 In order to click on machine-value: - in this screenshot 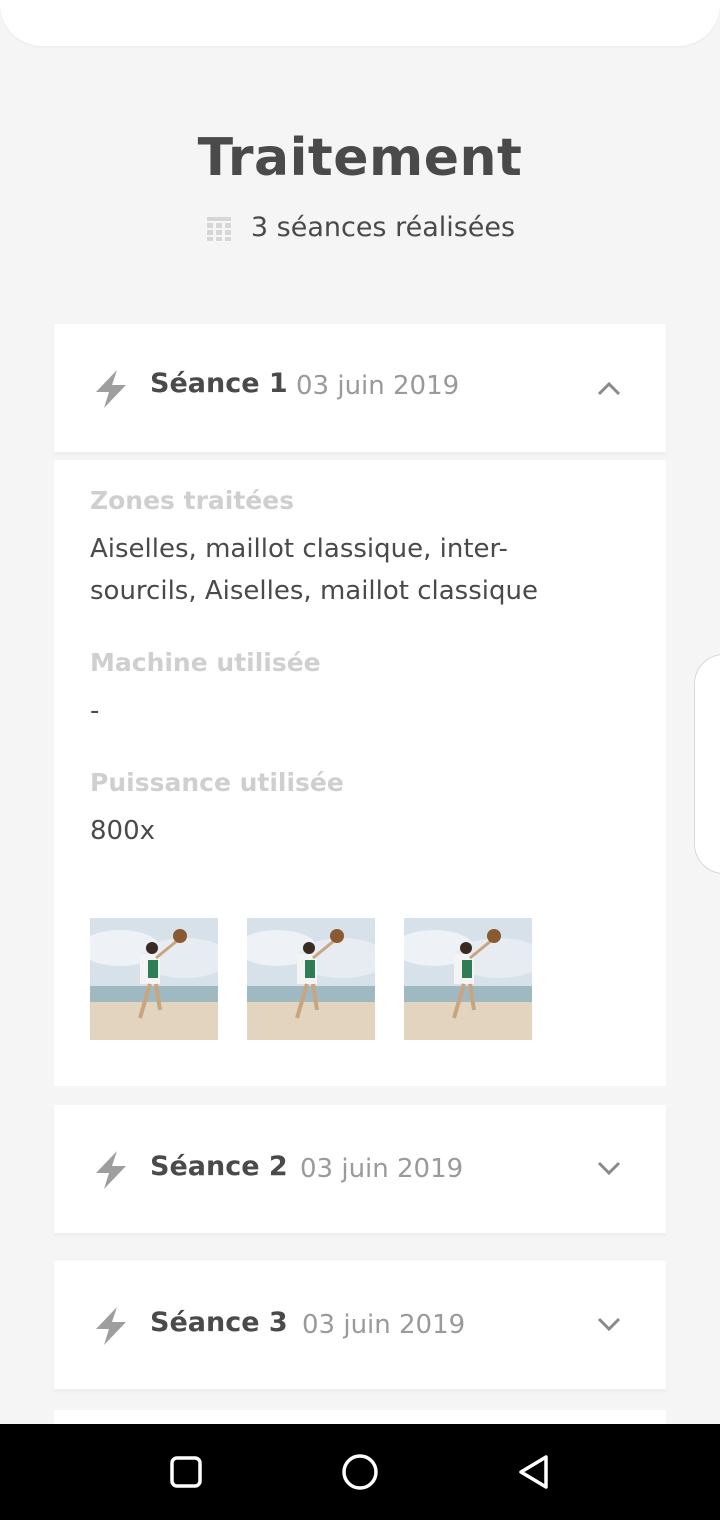, I will do `click(95, 711)`.